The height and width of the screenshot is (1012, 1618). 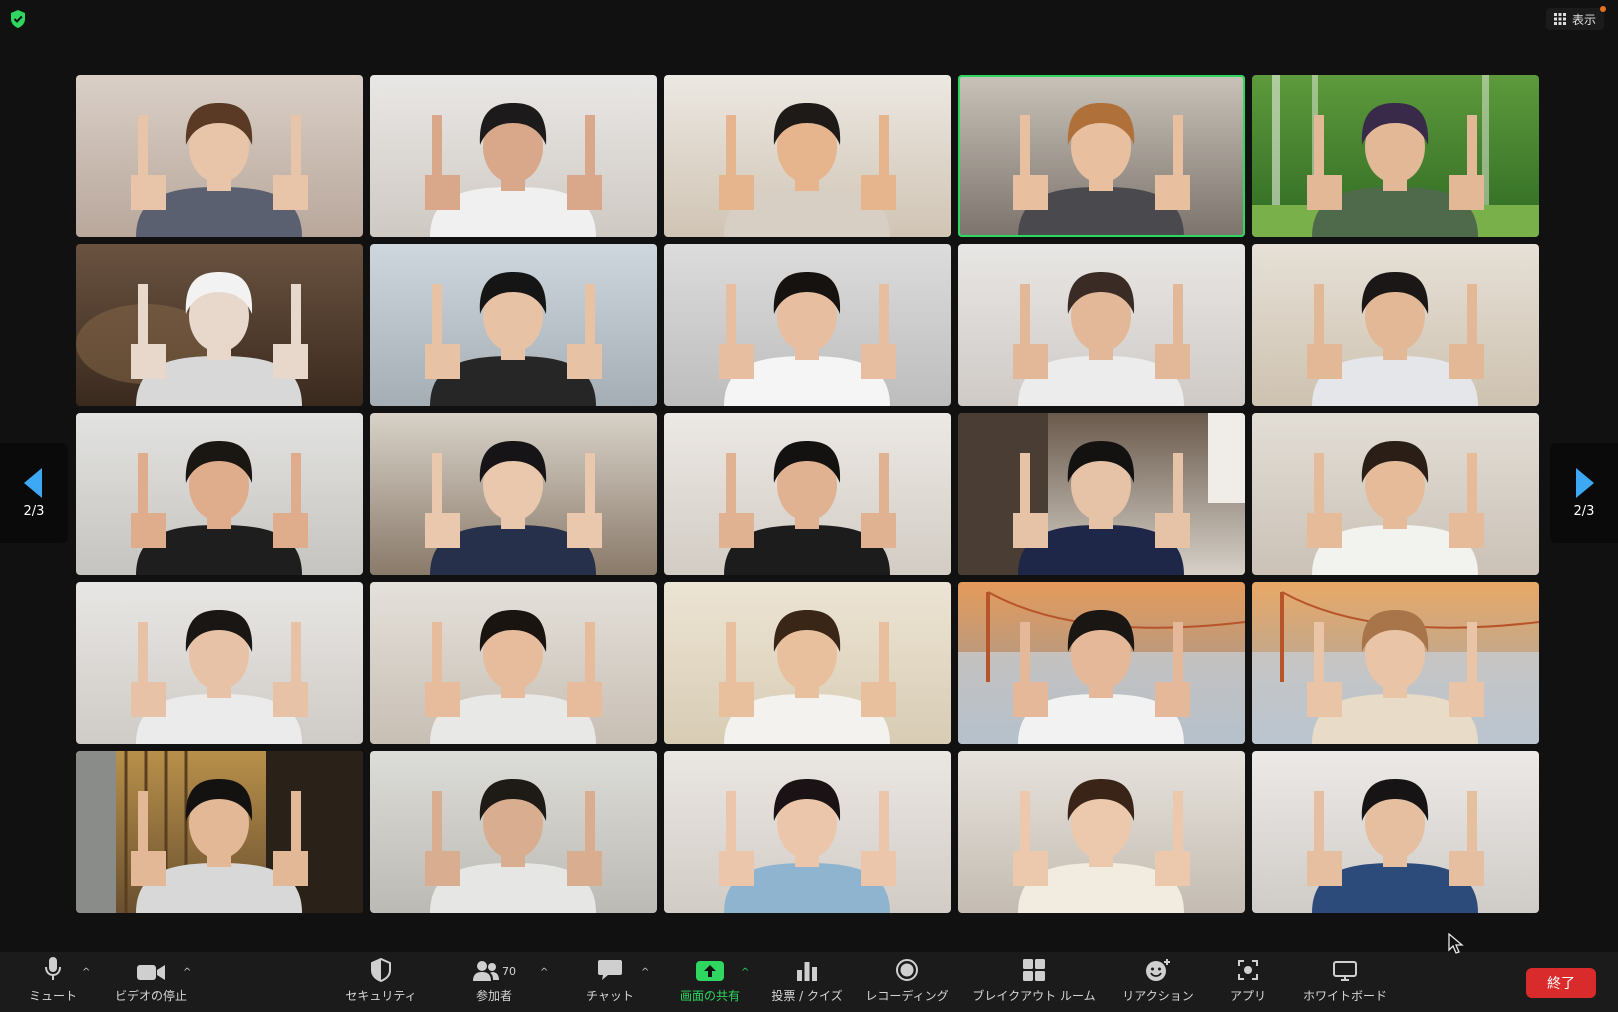 What do you see at coordinates (745, 972) in the screenshot?
I see `share-options-caret-icon: ^` at bounding box center [745, 972].